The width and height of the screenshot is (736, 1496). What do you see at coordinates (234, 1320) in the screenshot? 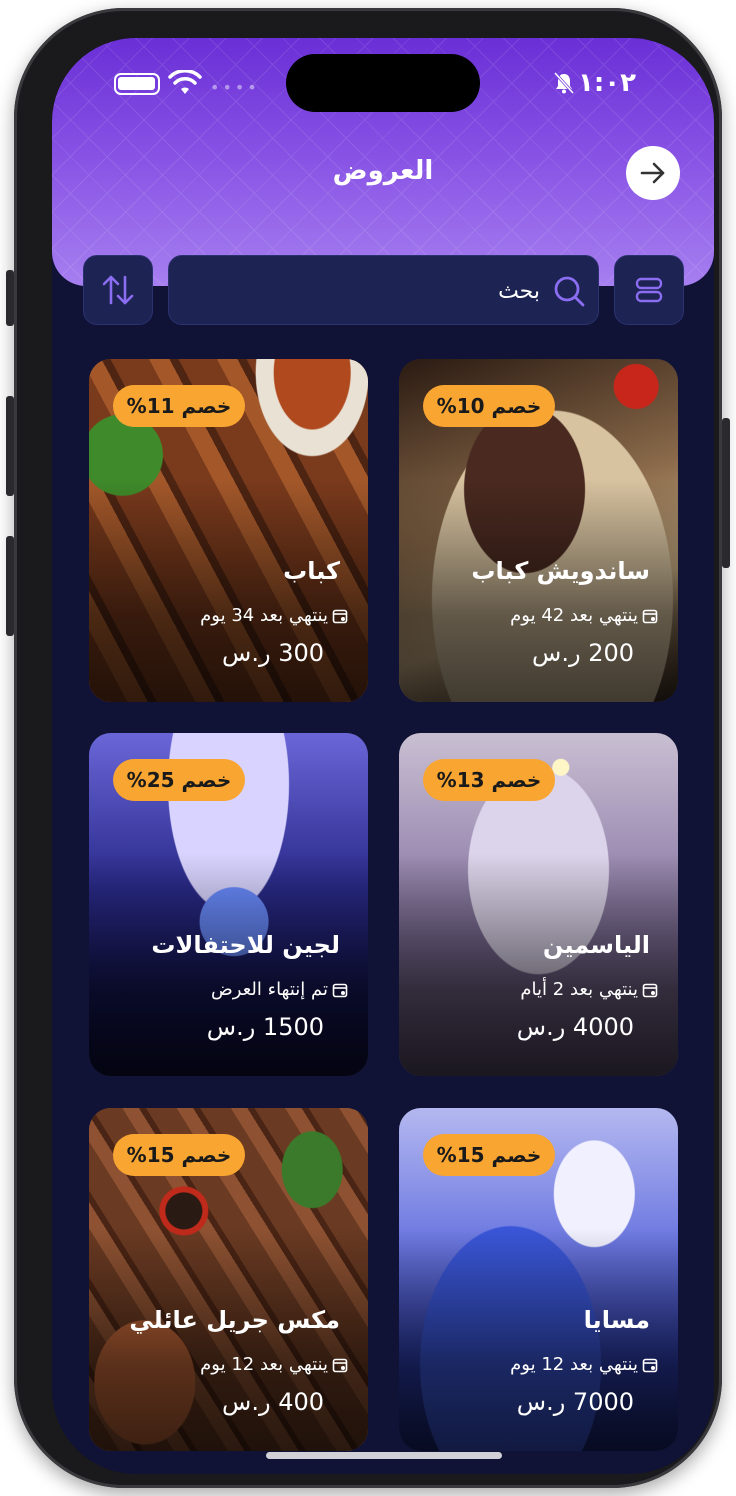
I see `offer-name: مكس جريل عائلي` at bounding box center [234, 1320].